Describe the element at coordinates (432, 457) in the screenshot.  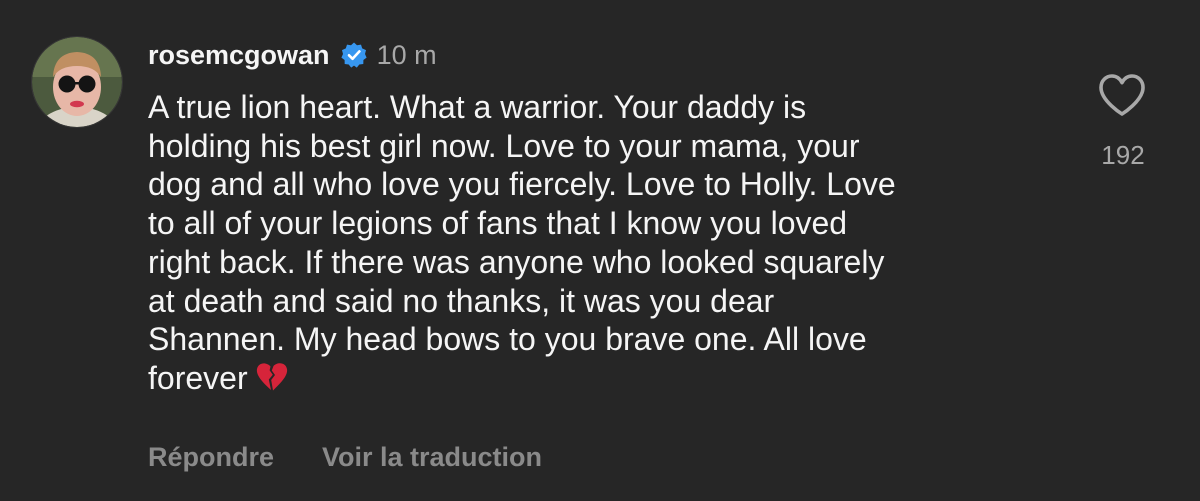
I see `see-translation-button: Voir la traduction` at that location.